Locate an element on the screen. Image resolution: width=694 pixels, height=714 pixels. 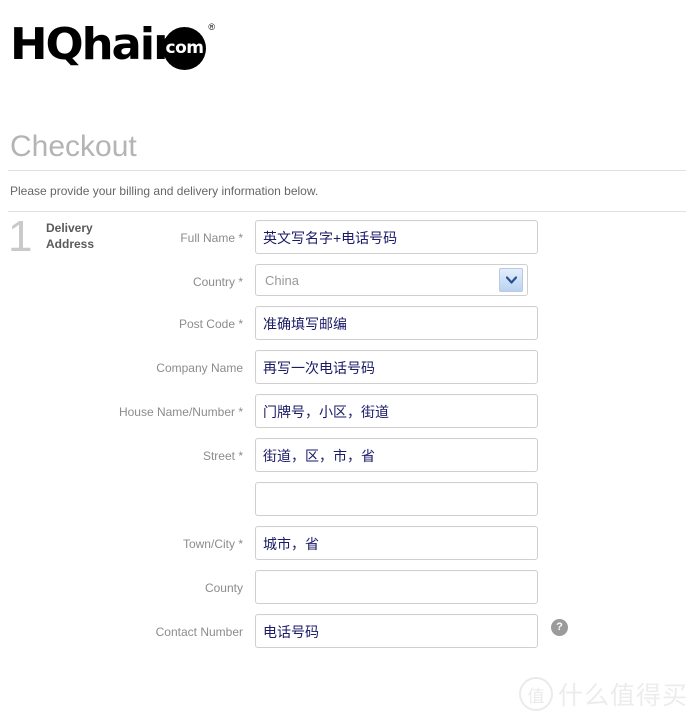
field-row-house-name-number: House Name/Number * is located at coordinates (347, 411).